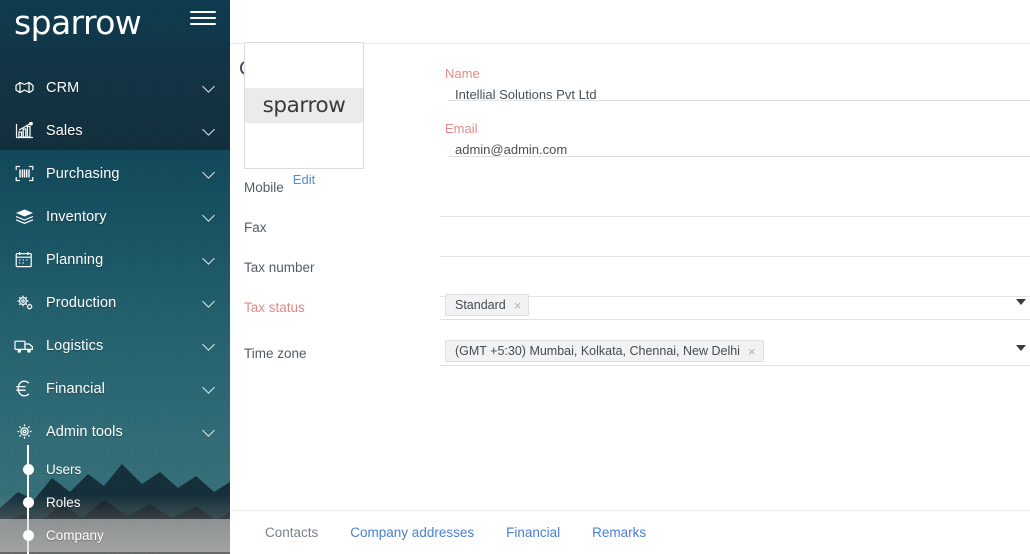 This screenshot has width=1030, height=554. I want to click on tab-remarks: Remarks, so click(619, 532).